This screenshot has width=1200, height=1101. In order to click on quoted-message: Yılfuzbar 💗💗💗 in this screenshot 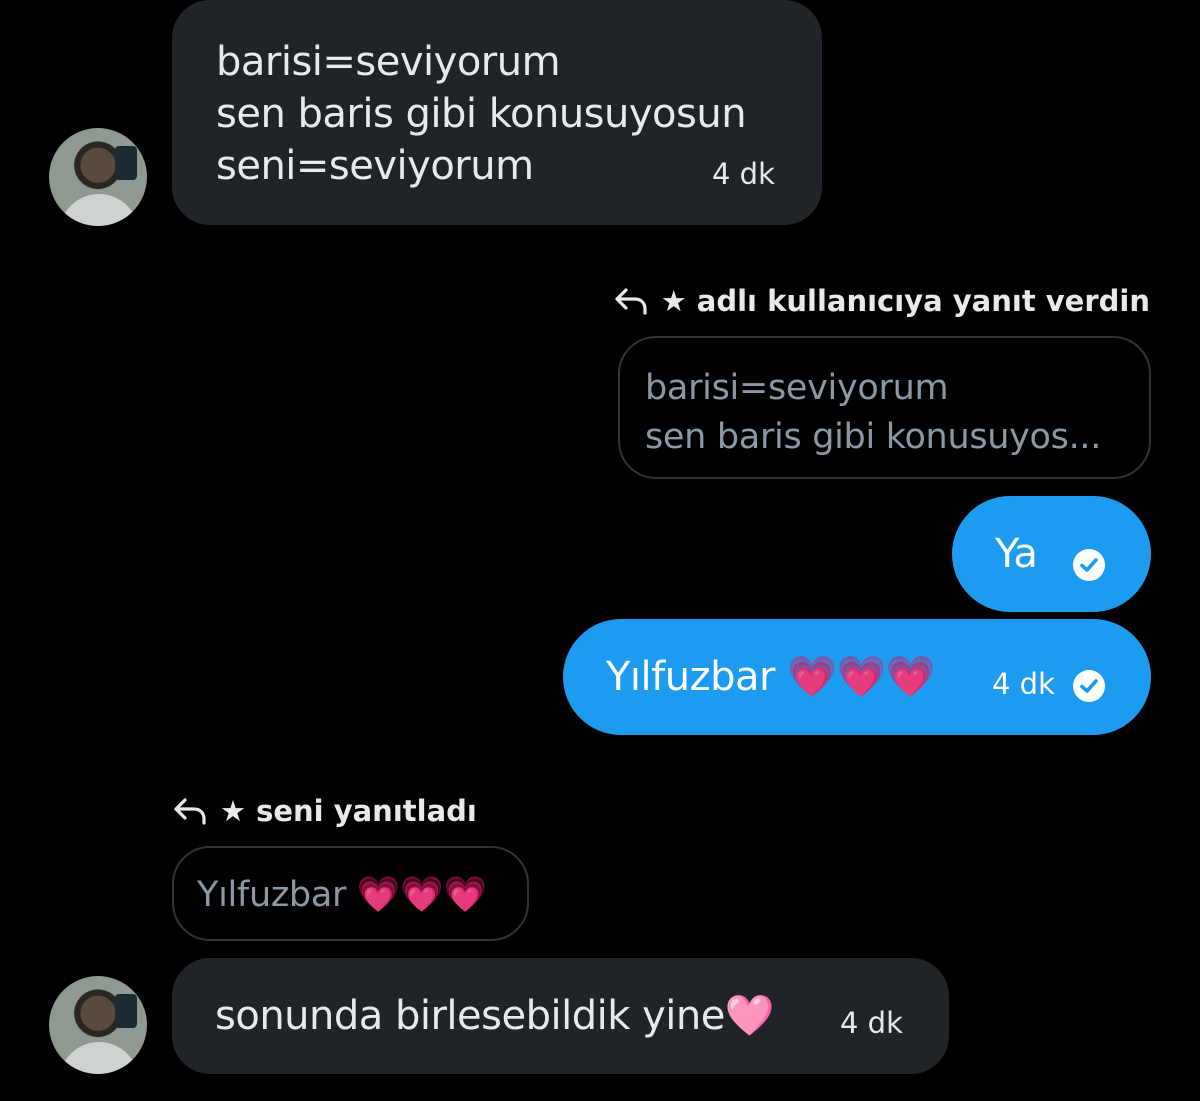, I will do `click(350, 893)`.